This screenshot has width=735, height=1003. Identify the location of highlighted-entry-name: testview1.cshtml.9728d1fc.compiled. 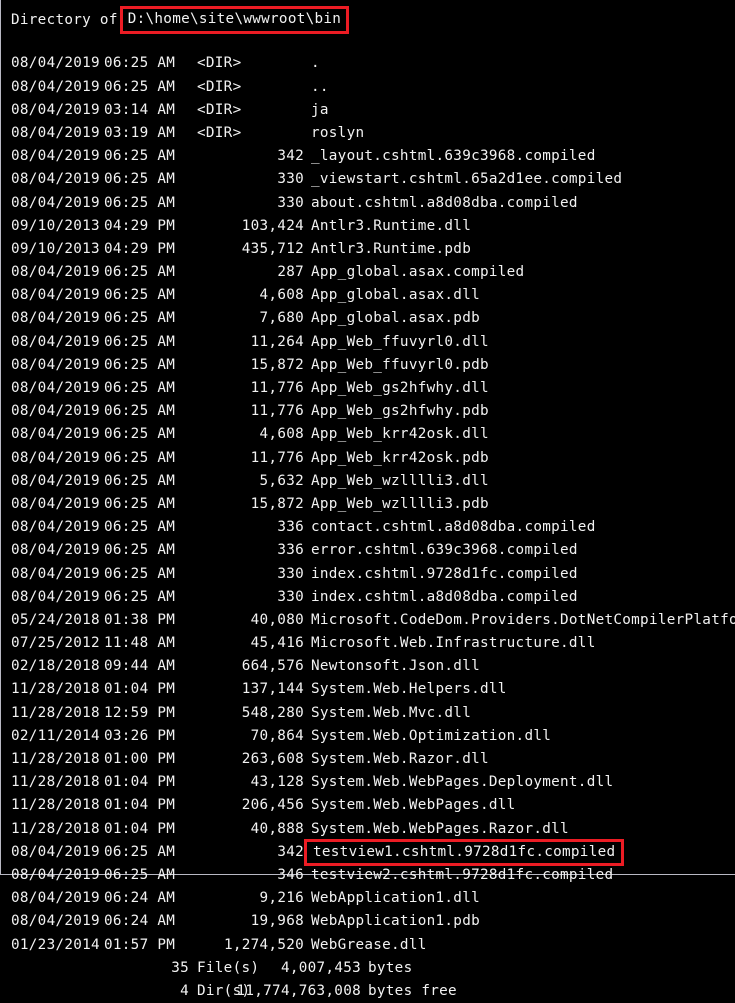
(464, 852).